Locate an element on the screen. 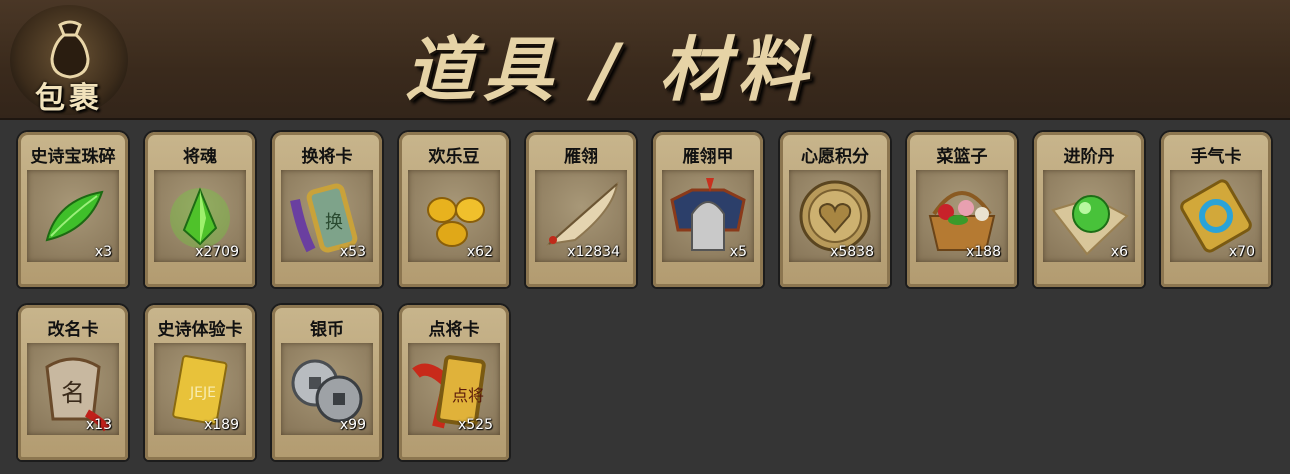 This screenshot has height=474, width=1290. item-count: x62 is located at coordinates (479, 252).